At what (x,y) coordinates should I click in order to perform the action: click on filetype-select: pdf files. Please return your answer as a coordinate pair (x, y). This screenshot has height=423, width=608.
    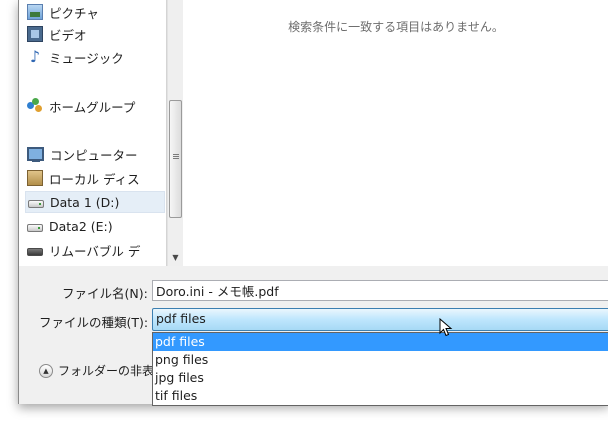
    Looking at the image, I should click on (380, 319).